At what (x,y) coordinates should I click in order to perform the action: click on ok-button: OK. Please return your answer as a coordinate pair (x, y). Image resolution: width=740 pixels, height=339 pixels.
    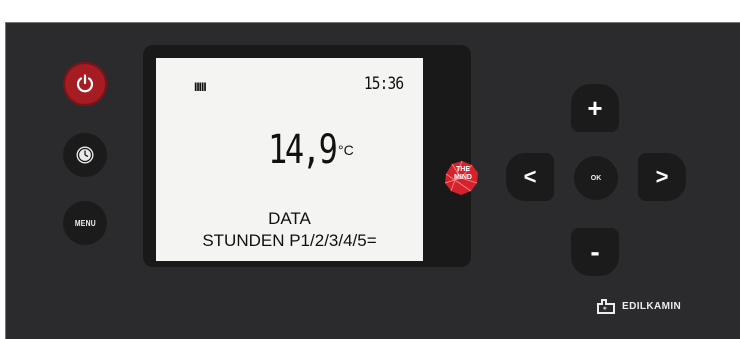
    Looking at the image, I should click on (596, 178).